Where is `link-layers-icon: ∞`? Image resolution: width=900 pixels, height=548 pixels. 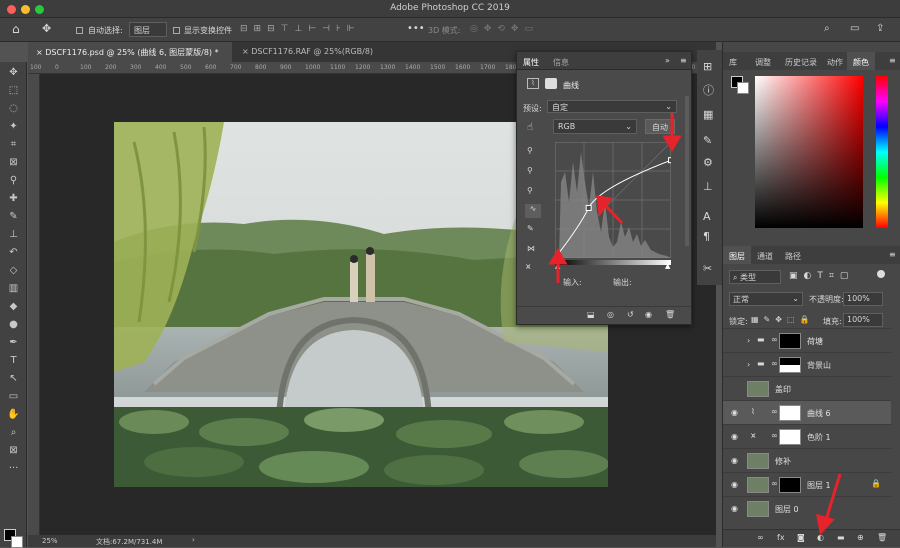 link-layers-icon: ∞ is located at coordinates (760, 537).